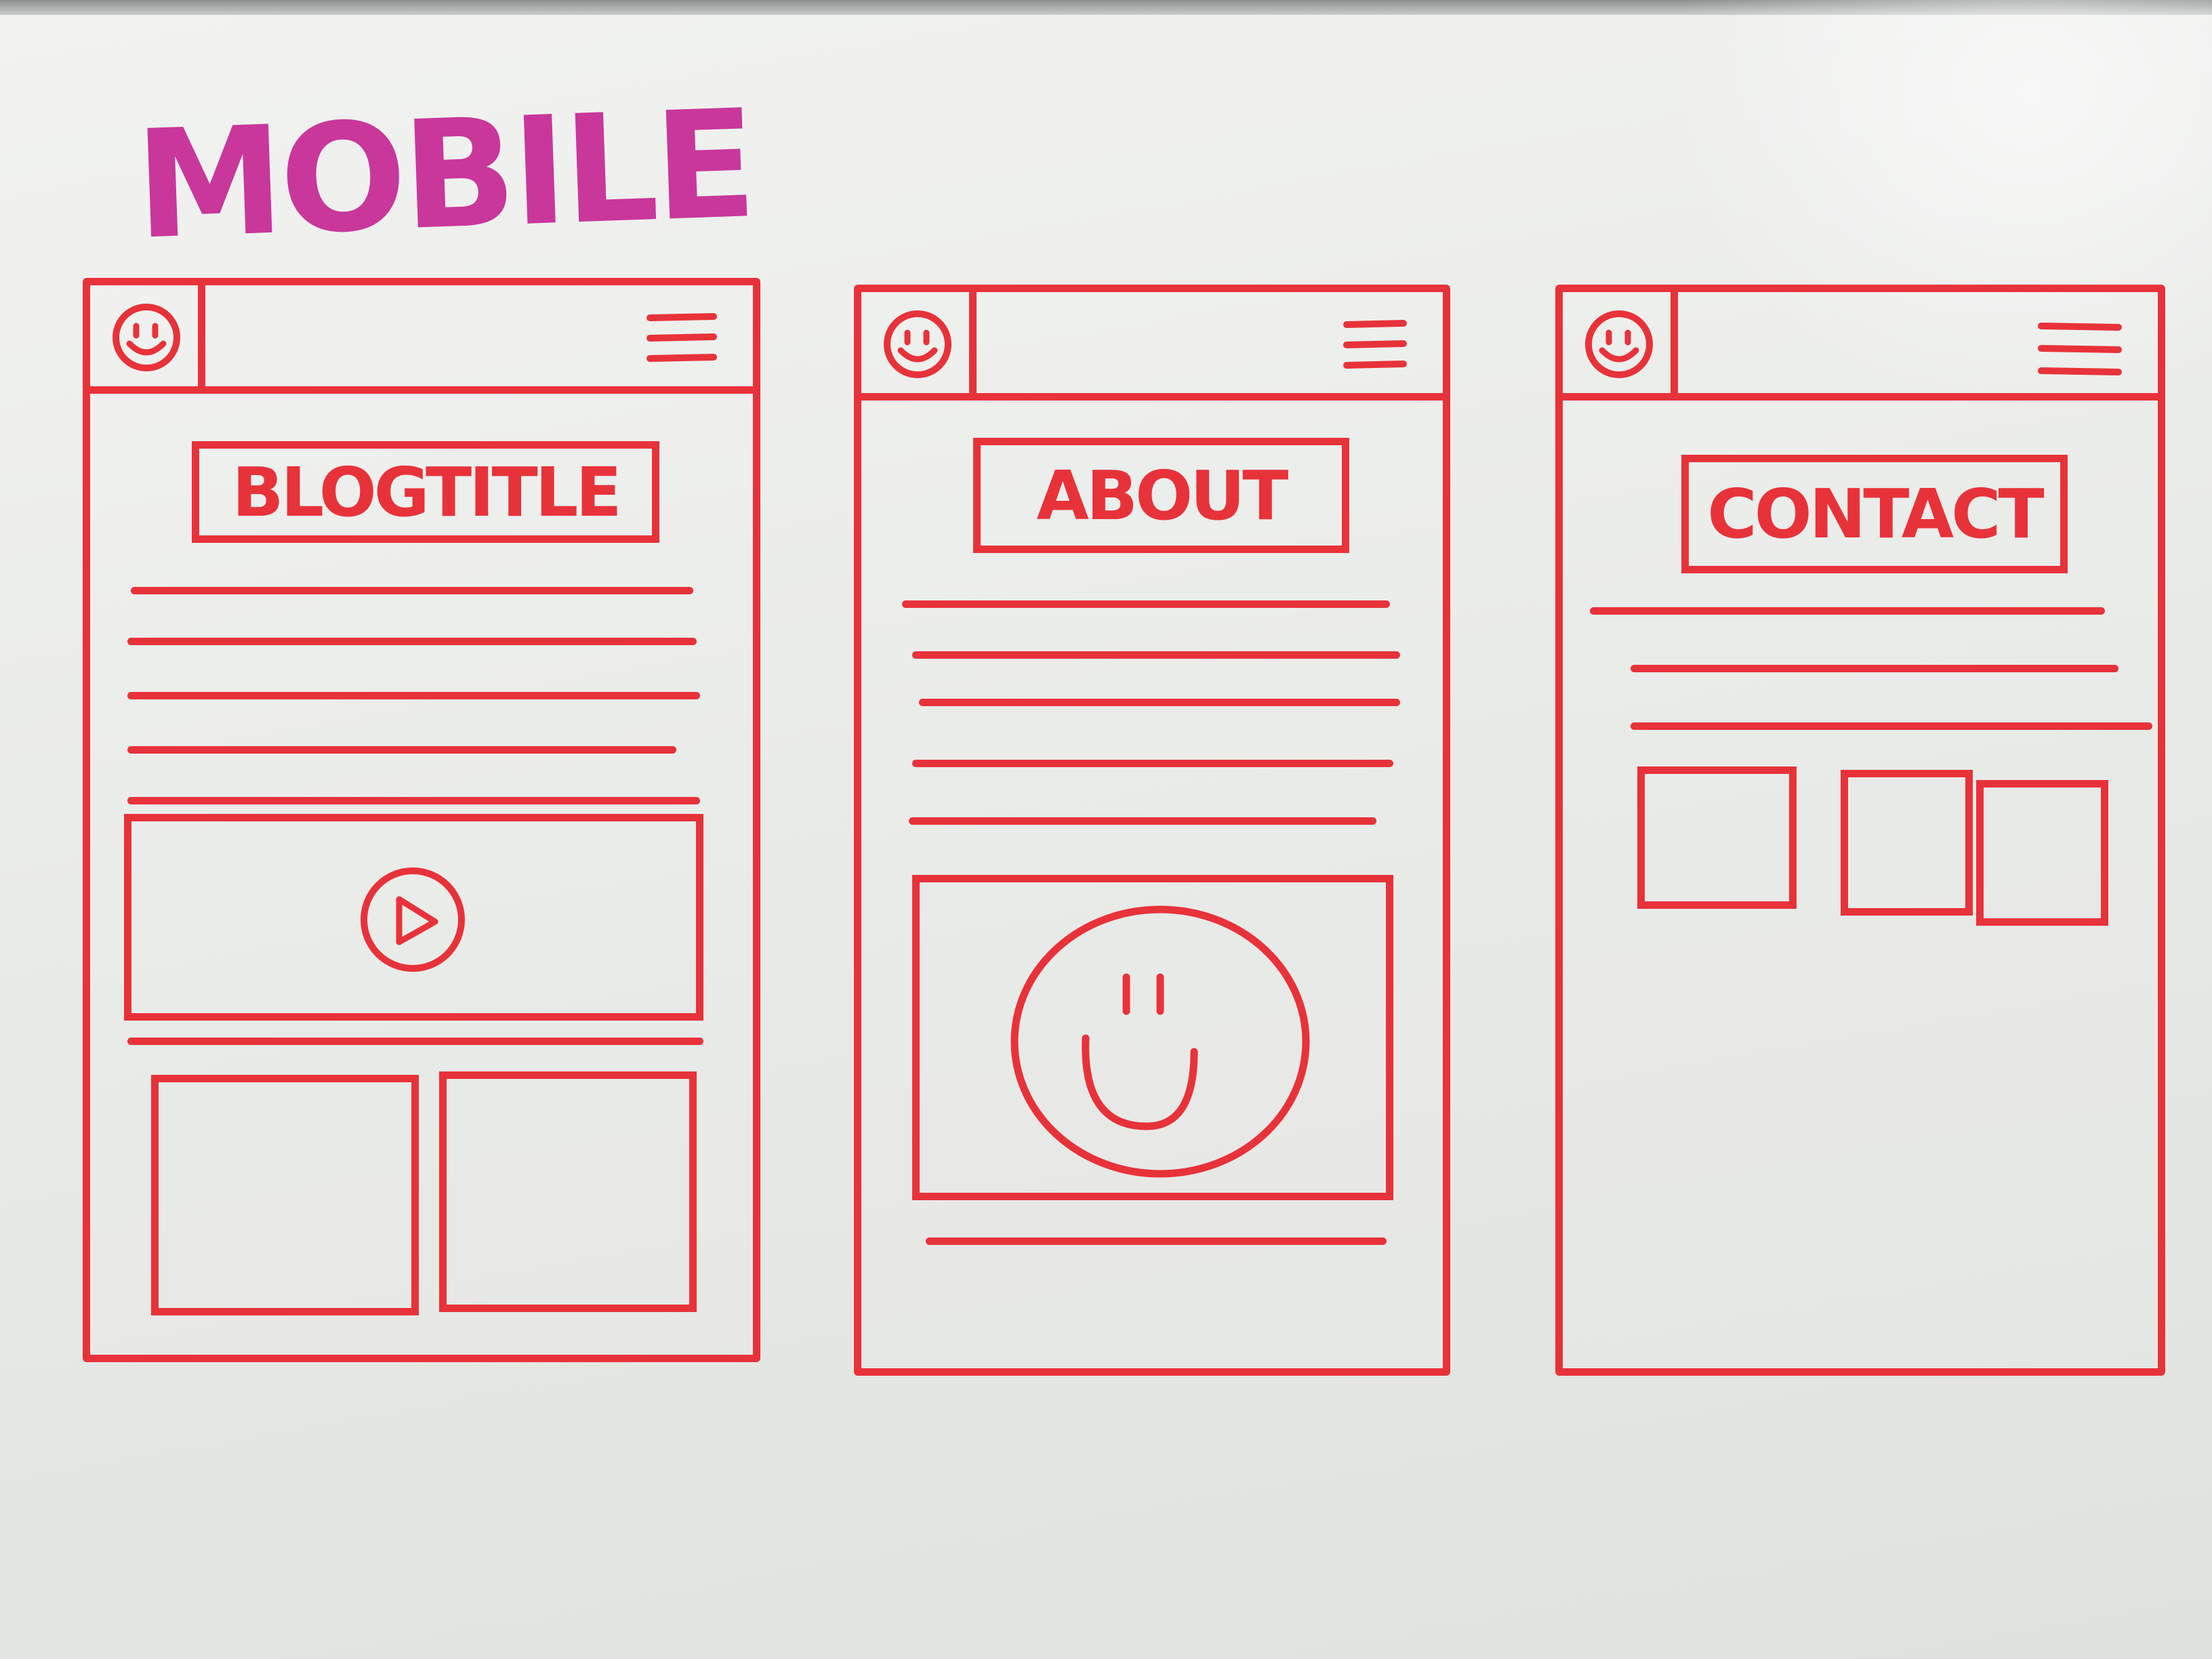 The height and width of the screenshot is (1659, 2212). Describe the element at coordinates (426, 492) in the screenshot. I see `page-title: BLOGTITLE` at that location.